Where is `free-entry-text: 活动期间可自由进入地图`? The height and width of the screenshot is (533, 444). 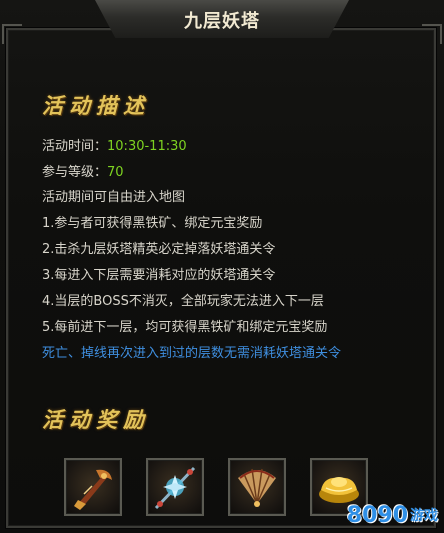 free-entry-text: 活动期间可自由进入地图 is located at coordinates (114, 197).